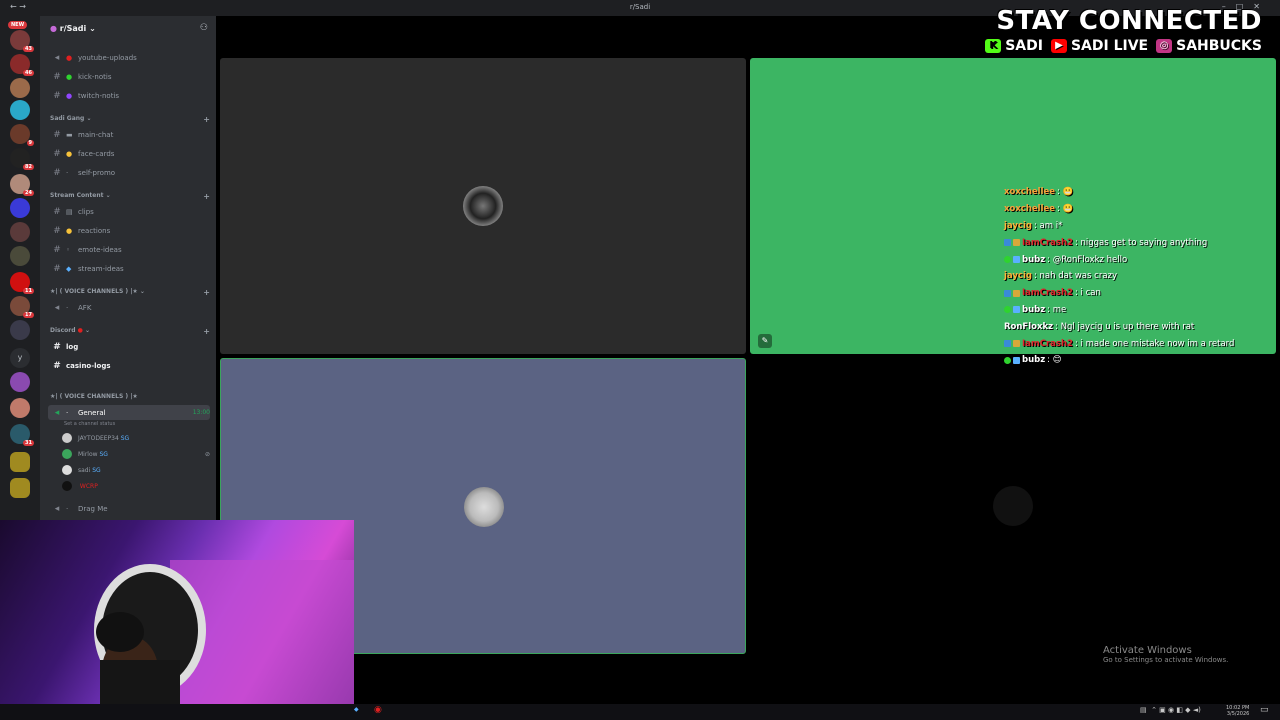 Image resolution: width=1280 pixels, height=720 pixels. I want to click on app-icon: ◉, so click(378, 710).